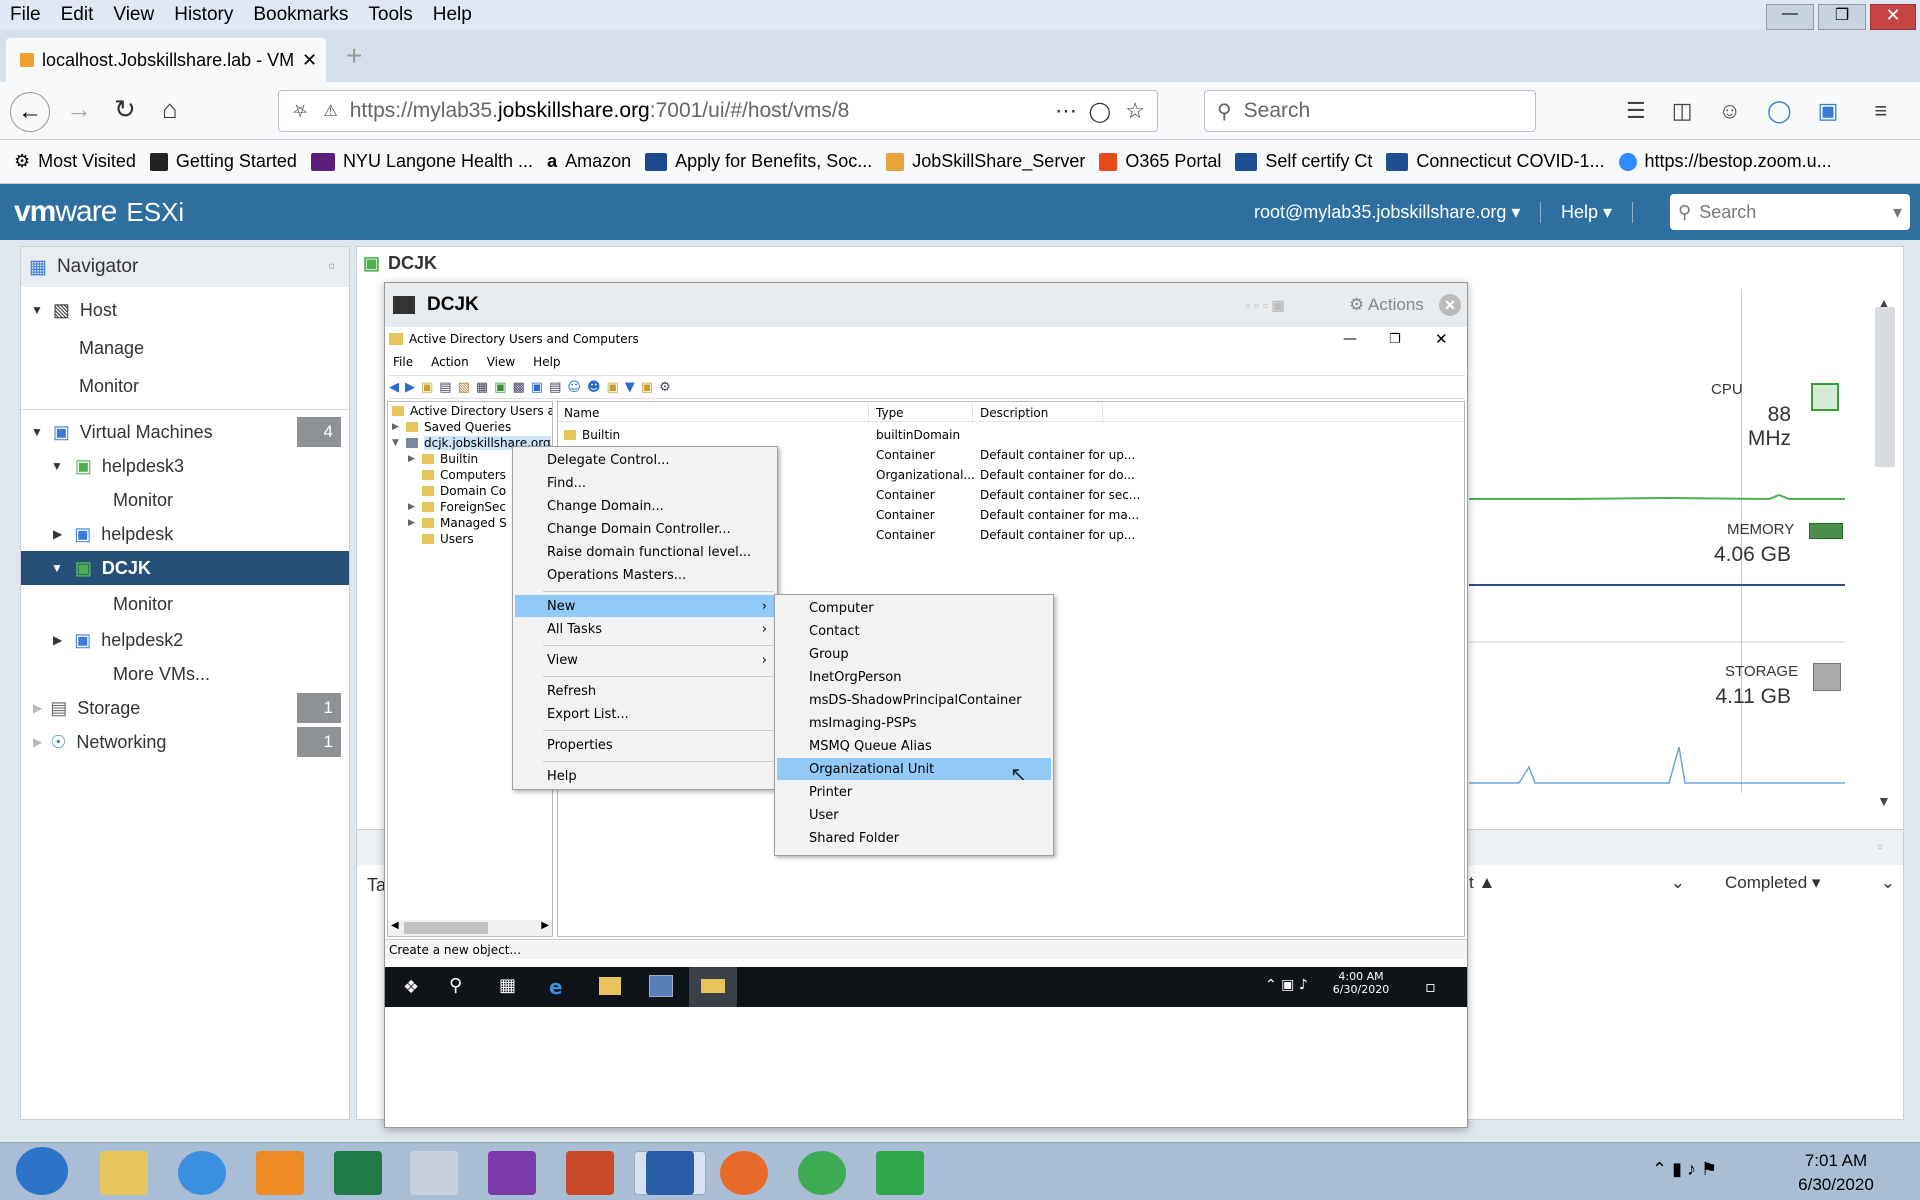 Image resolution: width=1920 pixels, height=1200 pixels. What do you see at coordinates (185, 742) in the screenshot?
I see `nav-networking: ▶ ☉ Networking 1` at bounding box center [185, 742].